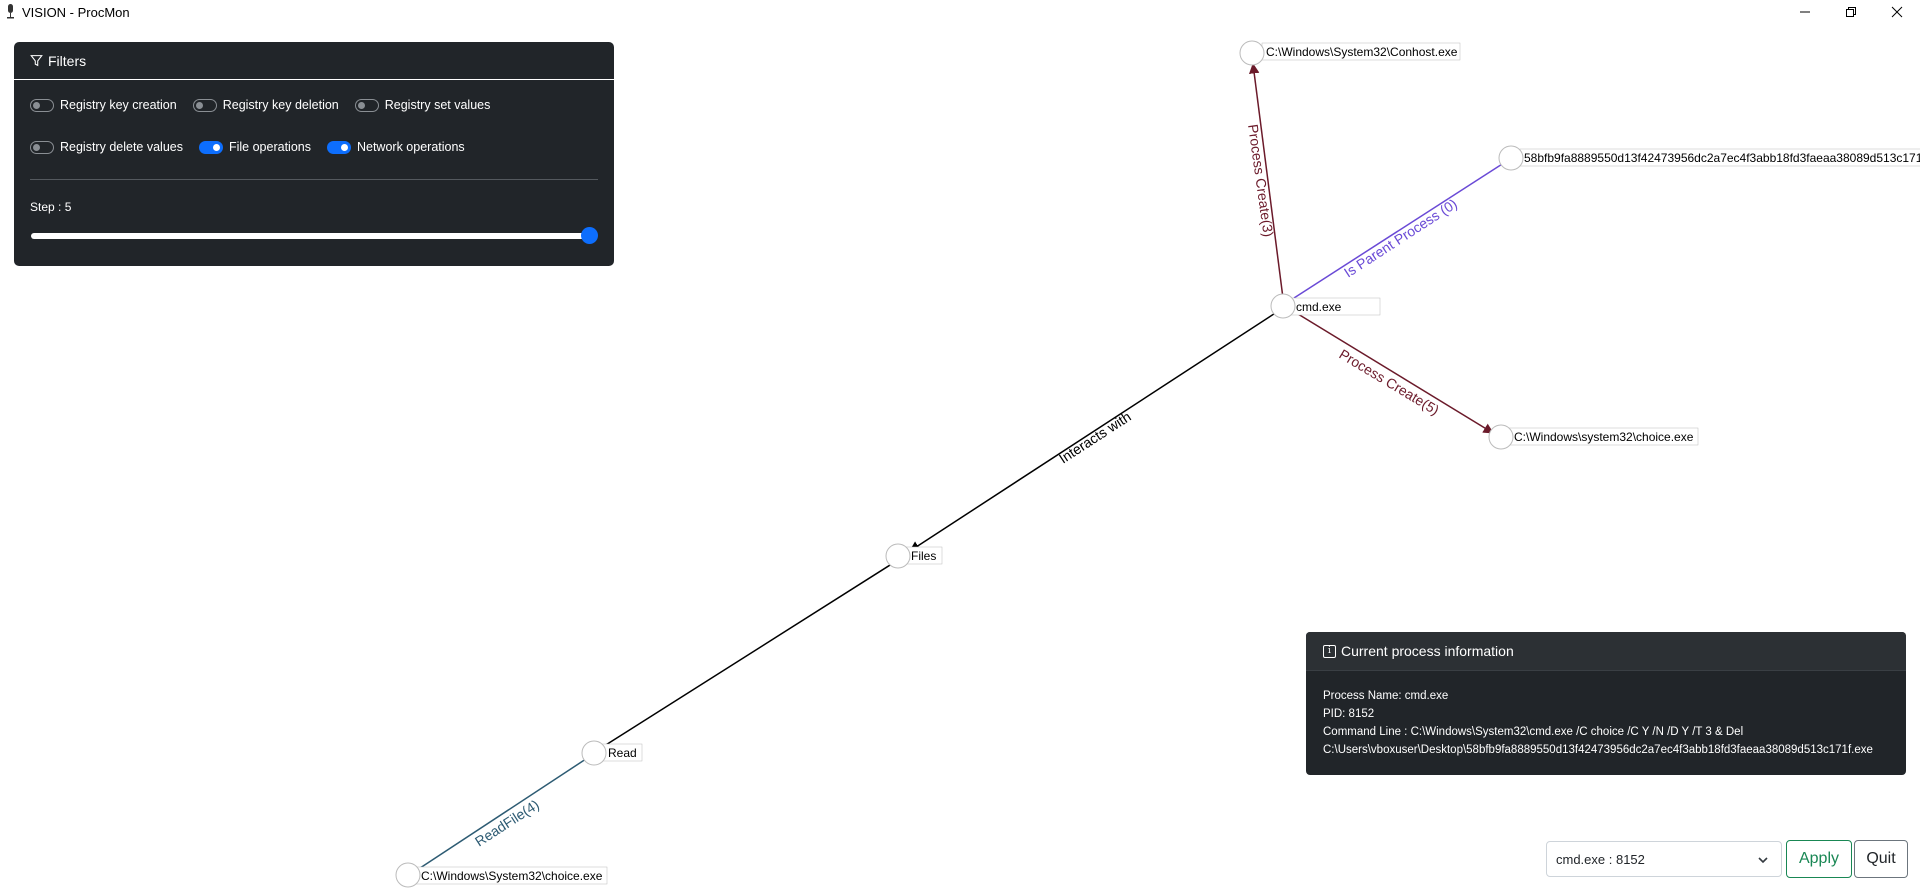 Image resolution: width=1920 pixels, height=892 pixels. What do you see at coordinates (1329, 651) in the screenshot?
I see `info-icon: i` at bounding box center [1329, 651].